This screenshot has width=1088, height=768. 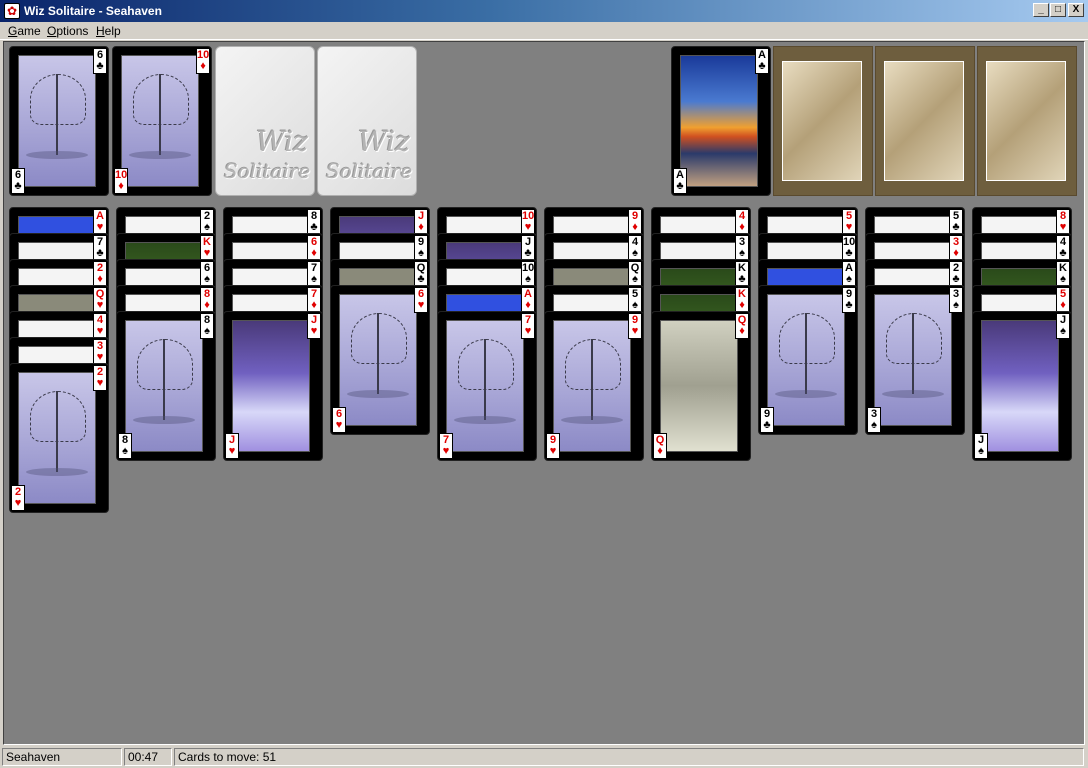 What do you see at coordinates (108, 31) in the screenshot?
I see `menu-help: Help` at bounding box center [108, 31].